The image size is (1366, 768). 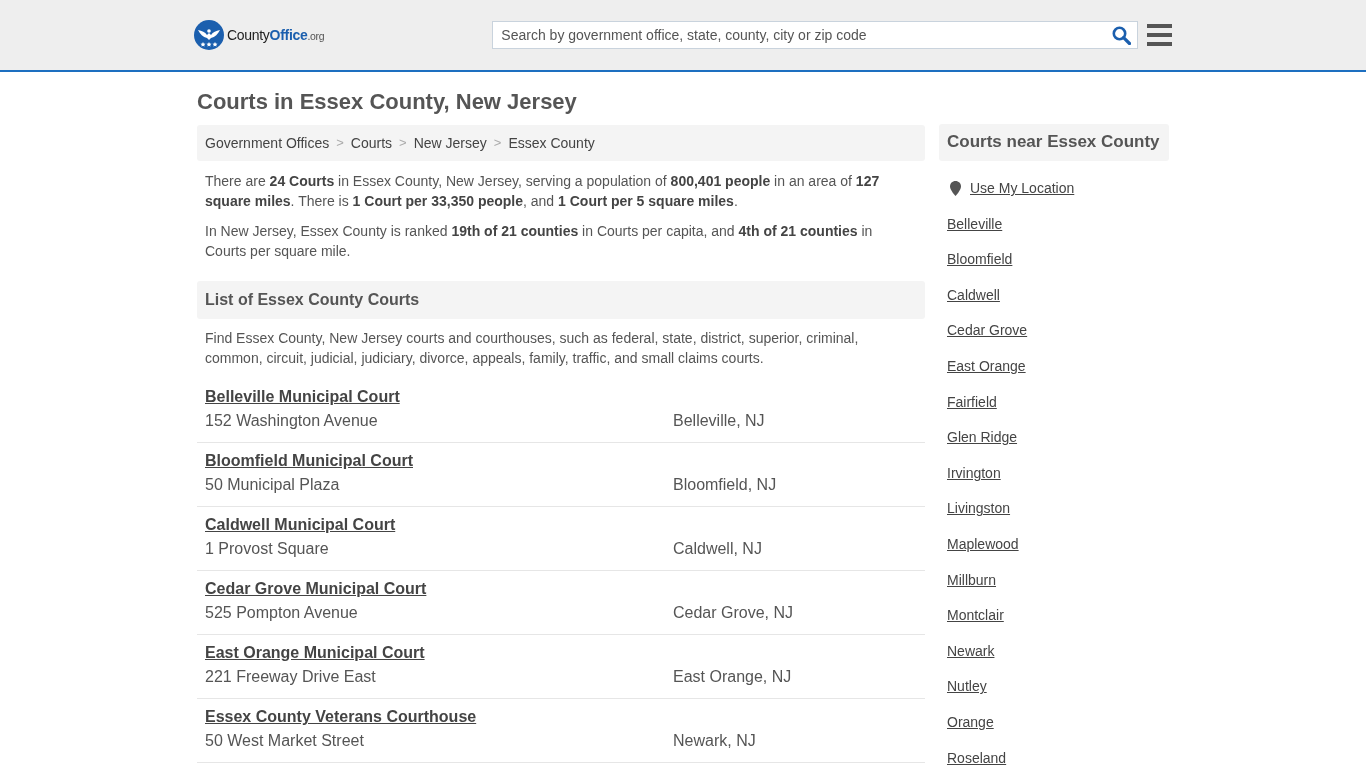 What do you see at coordinates (1054, 142) in the screenshot?
I see `sidebar-heading: Courts near Essex County` at bounding box center [1054, 142].